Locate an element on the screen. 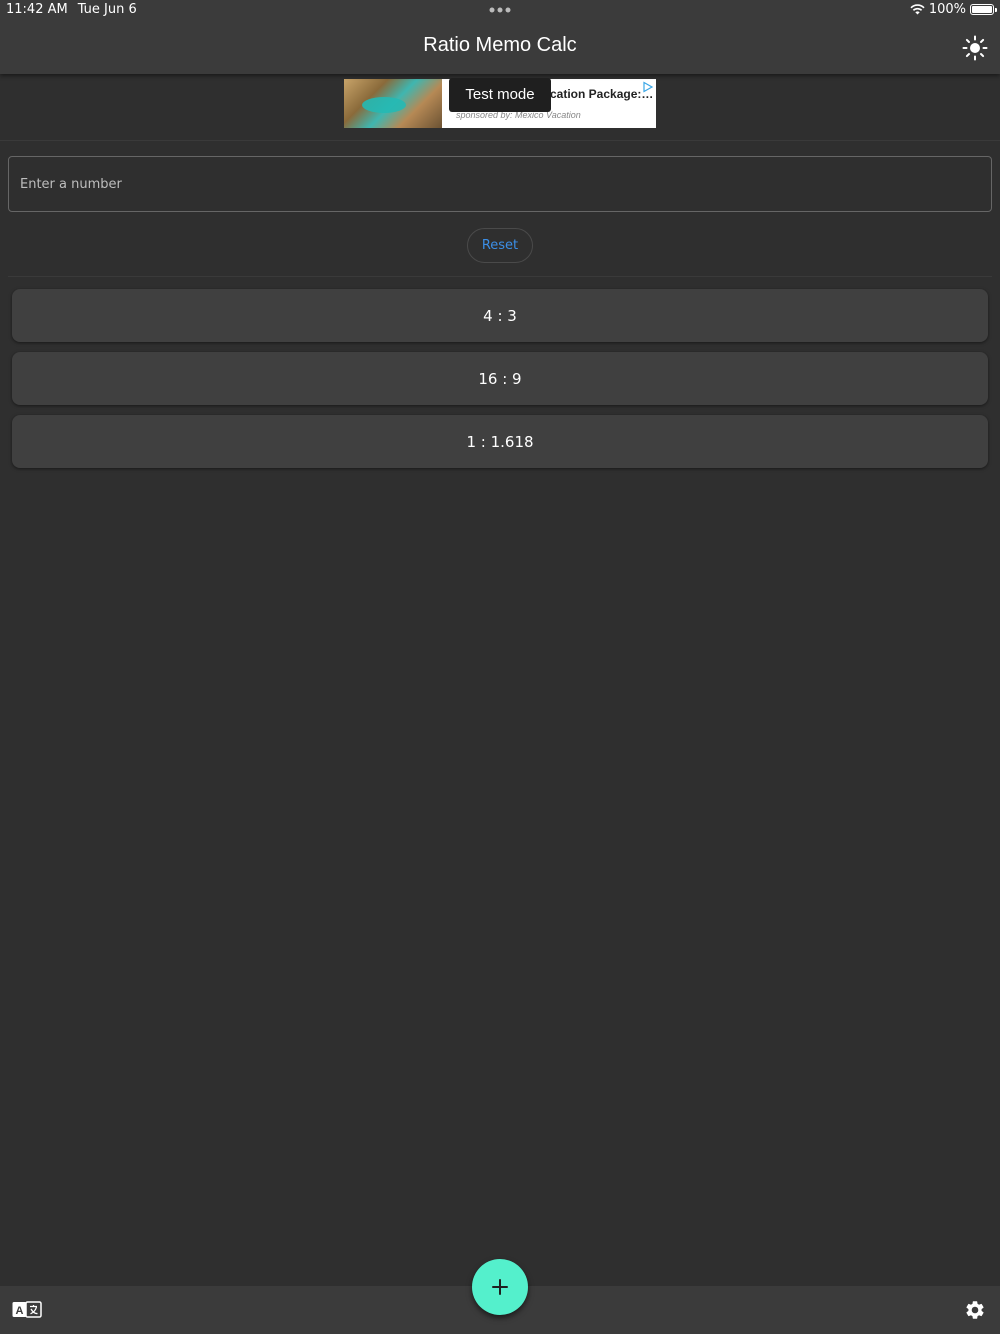 The image size is (1000, 1334). add-ratio-button is located at coordinates (500, 1287).